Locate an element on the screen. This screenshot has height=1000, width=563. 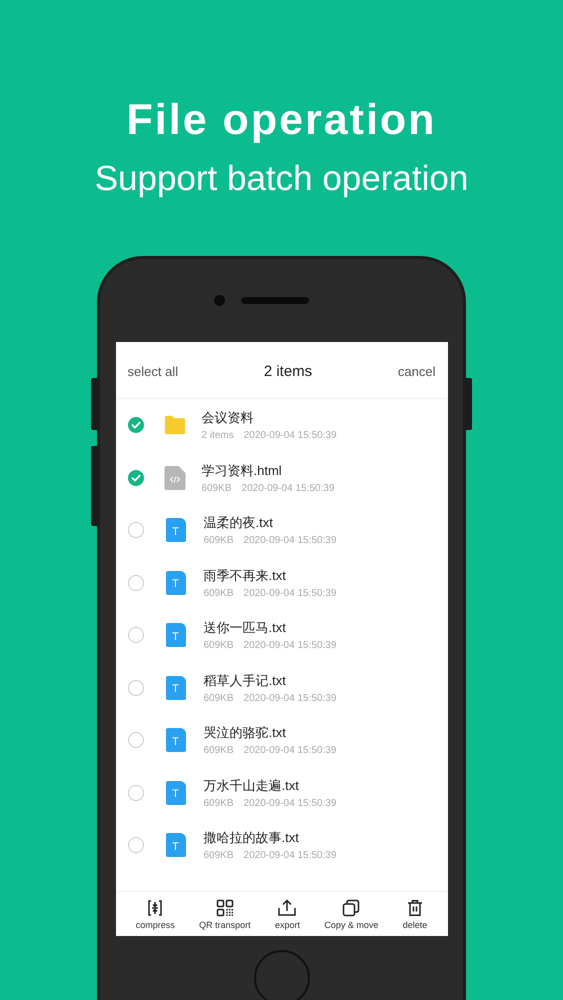
export-button: export is located at coordinates (287, 914).